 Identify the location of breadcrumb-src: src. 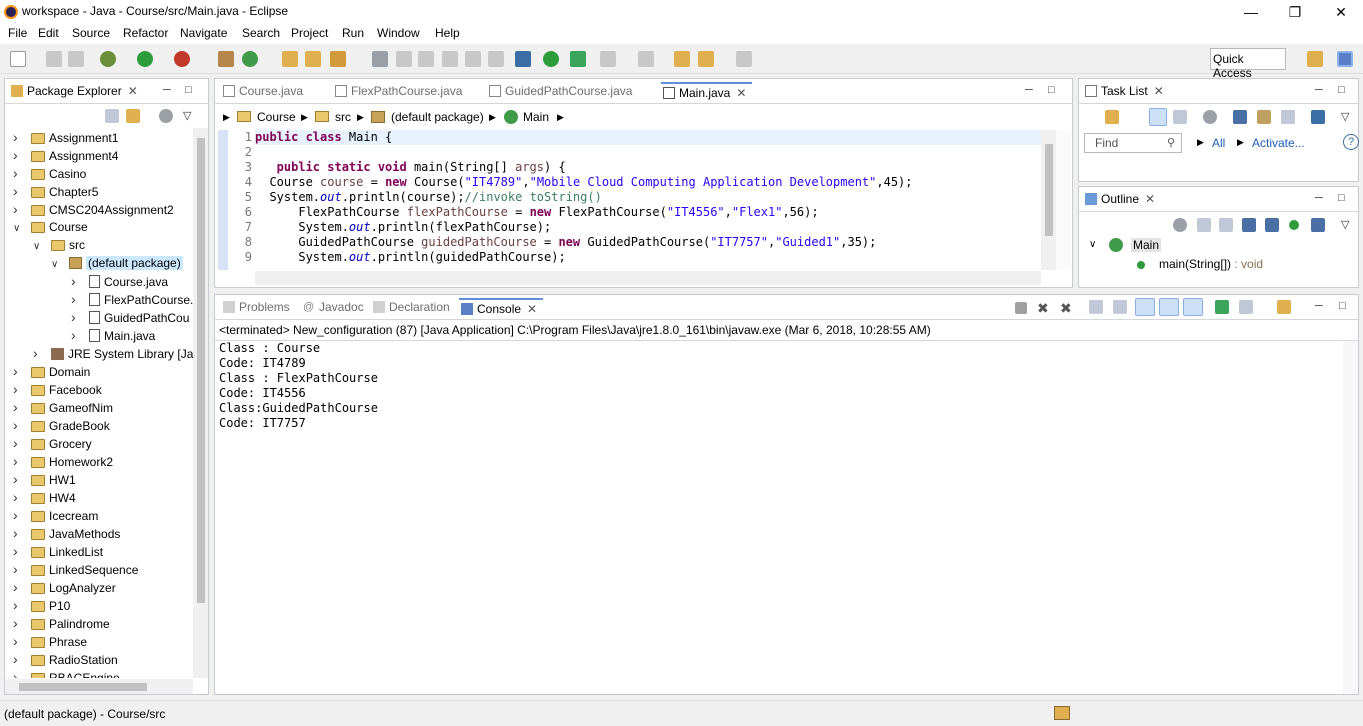
(343, 117).